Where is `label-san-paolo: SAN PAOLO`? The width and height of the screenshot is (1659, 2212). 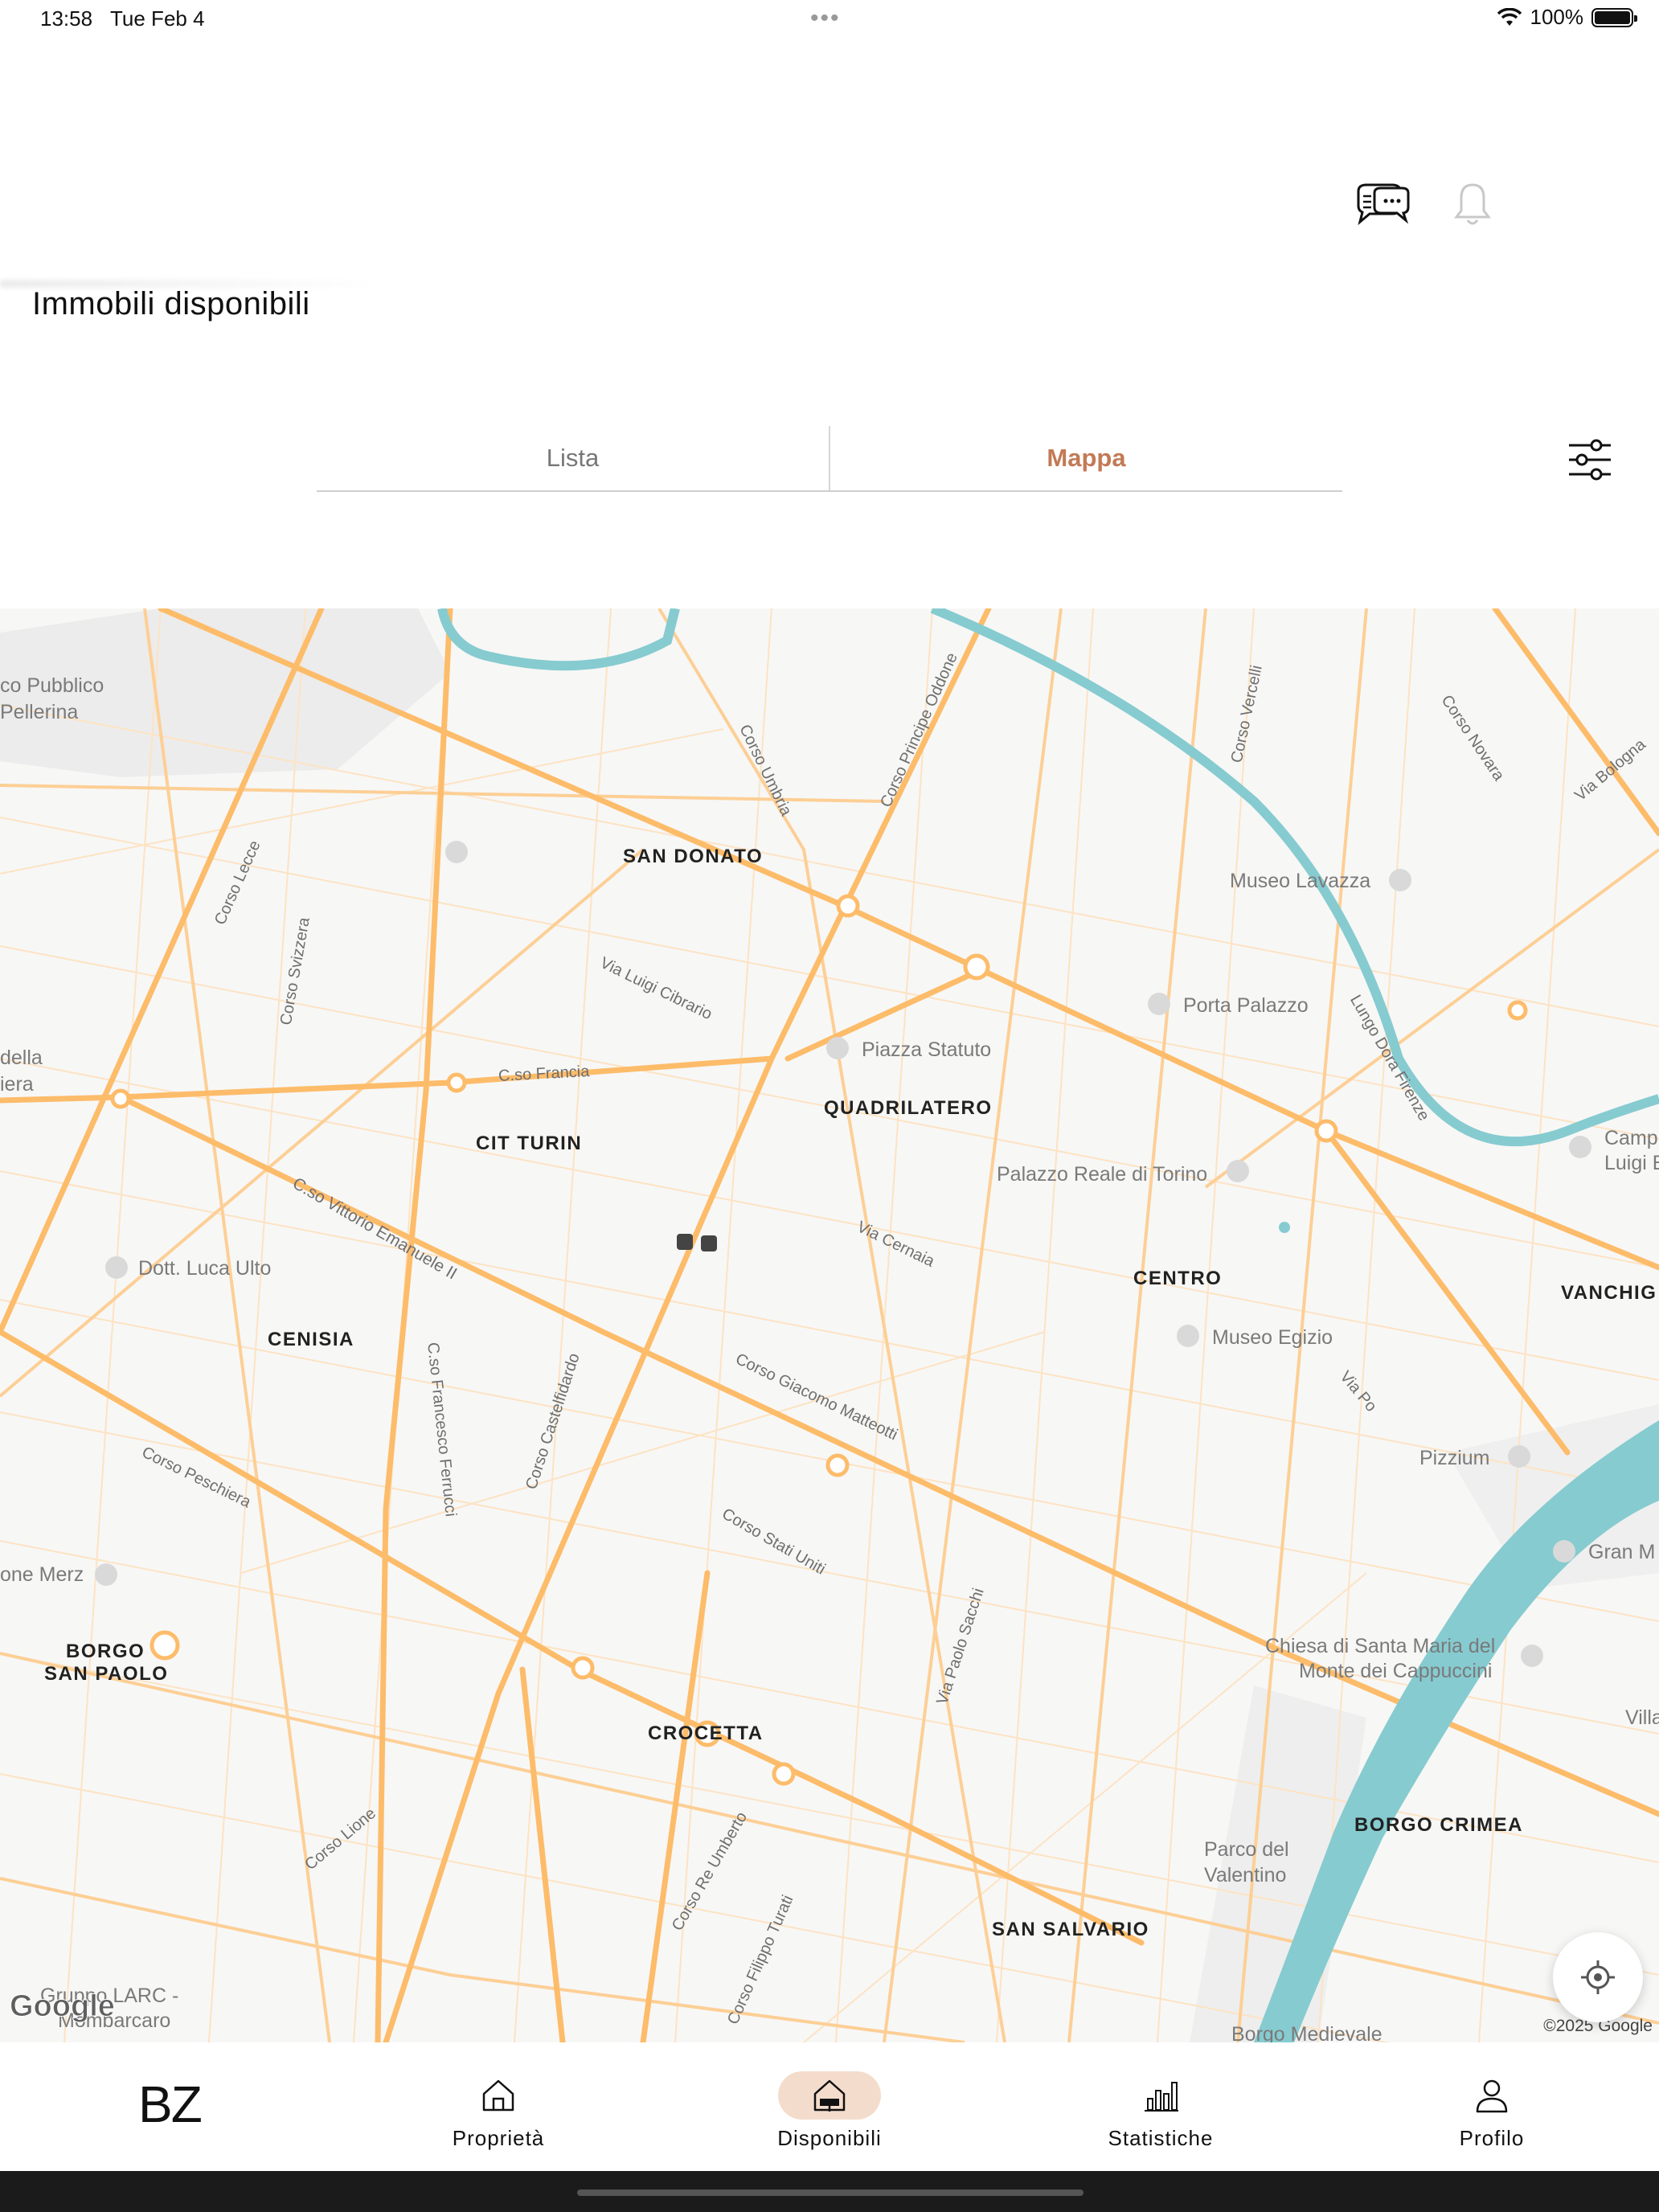 label-san-paolo: SAN PAOLO is located at coordinates (106, 1674).